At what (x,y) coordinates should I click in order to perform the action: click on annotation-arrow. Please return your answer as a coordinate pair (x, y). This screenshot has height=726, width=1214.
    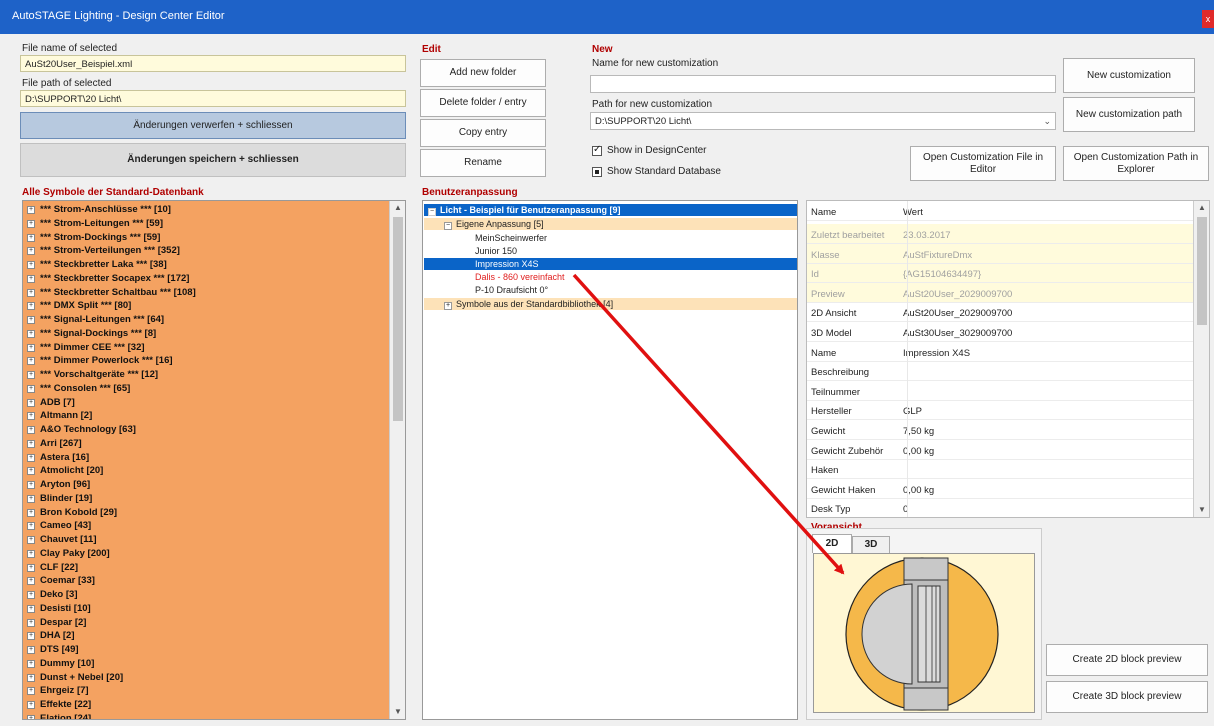
    Looking at the image, I should click on (708, 424).